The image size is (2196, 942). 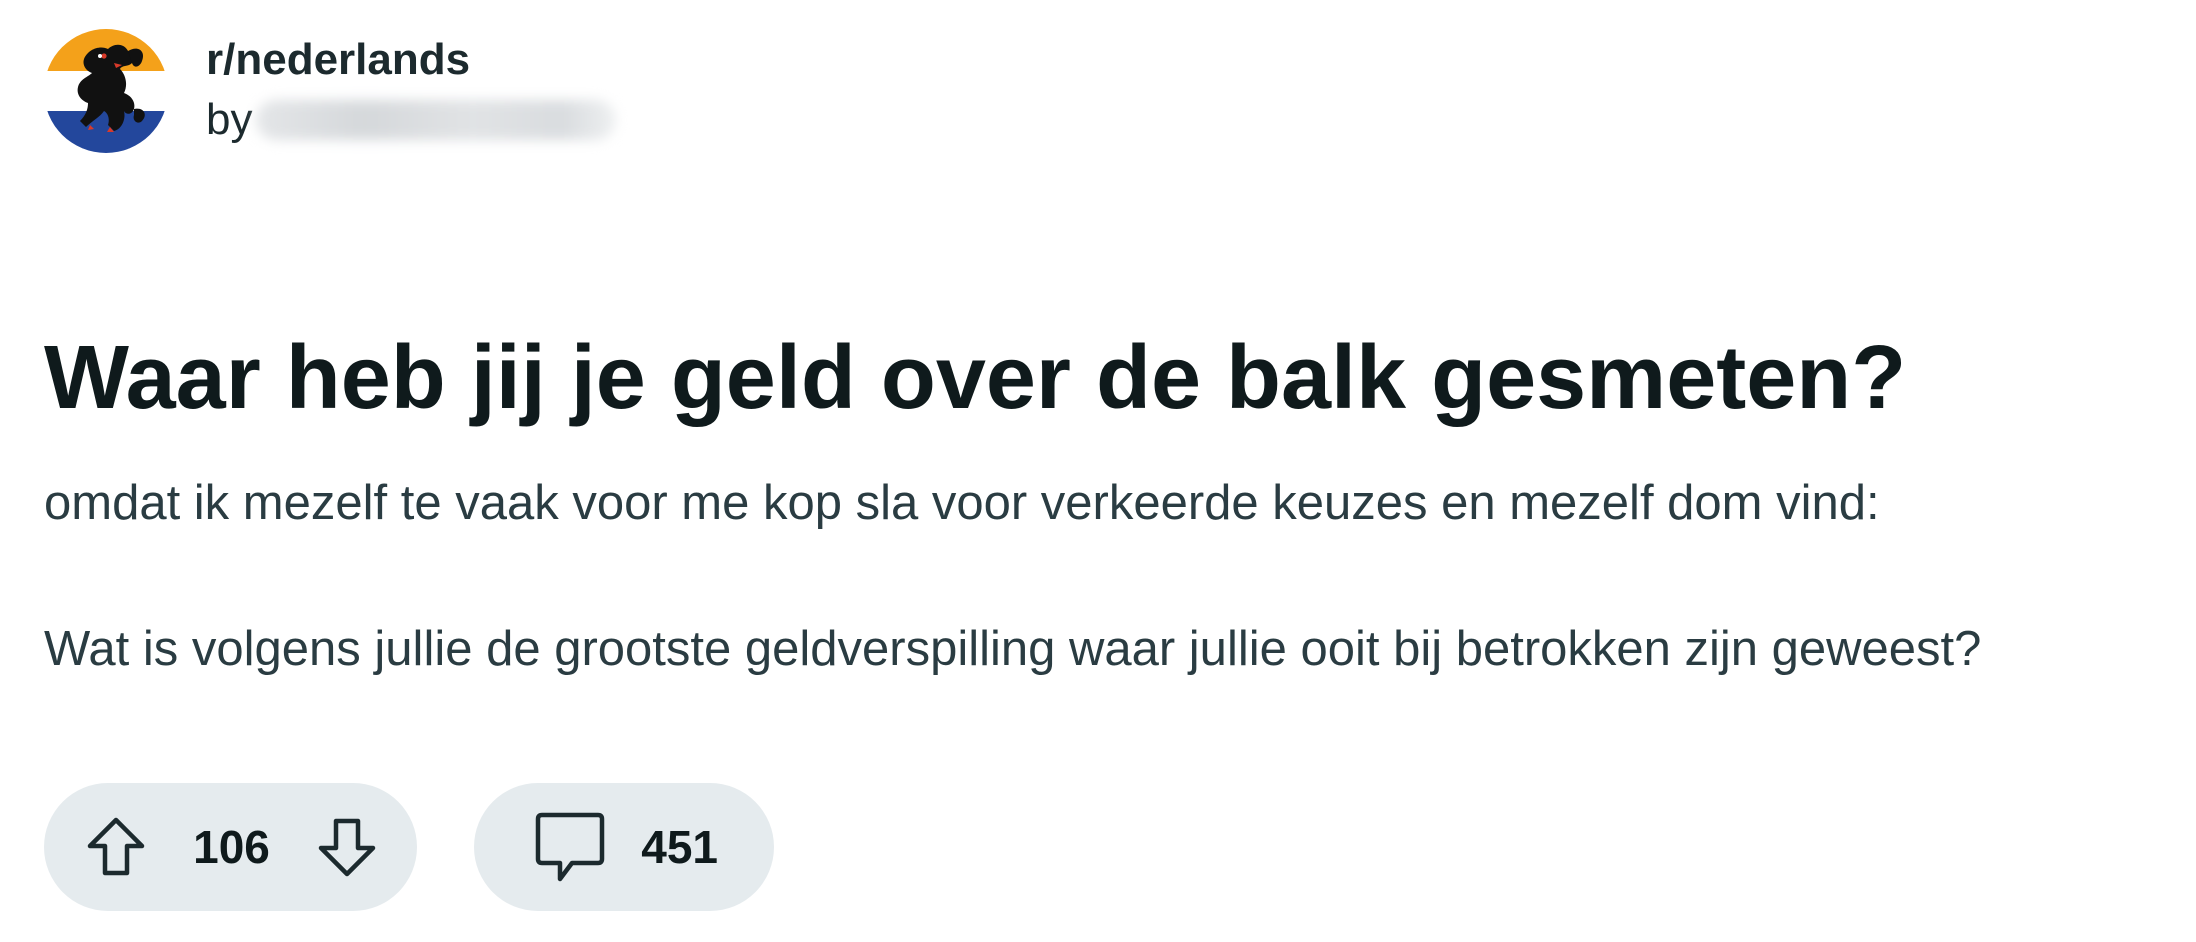 I want to click on vote-bar: 106, so click(x=230, y=847).